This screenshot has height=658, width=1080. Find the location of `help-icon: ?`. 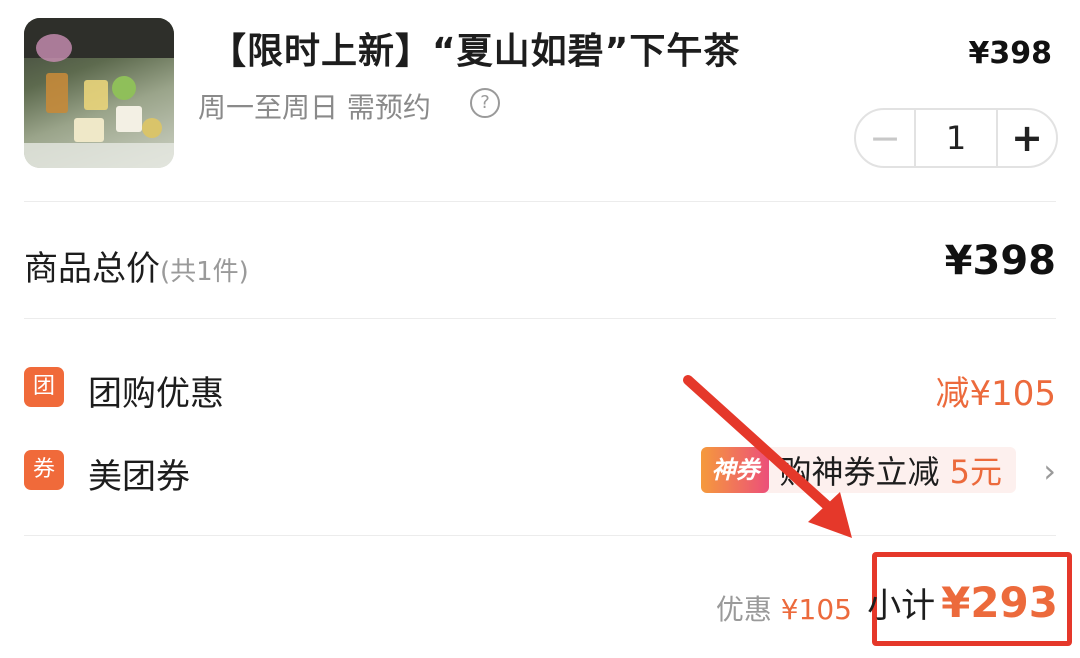

help-icon: ? is located at coordinates (485, 103).